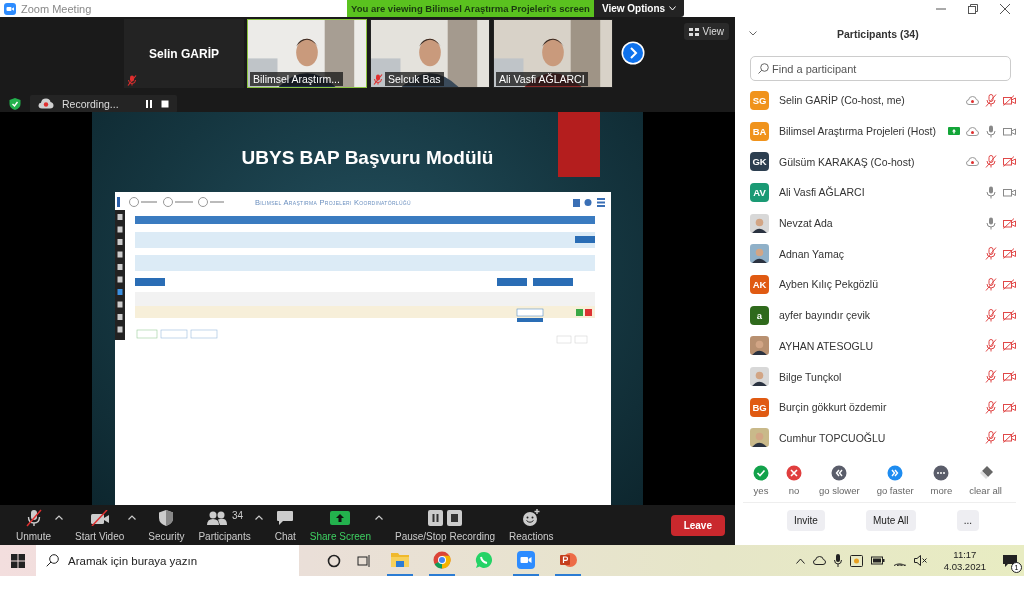 The height and width of the screenshot is (611, 1024). Describe the element at coordinates (806, 520) in the screenshot. I see `panel-button: Invite` at that location.